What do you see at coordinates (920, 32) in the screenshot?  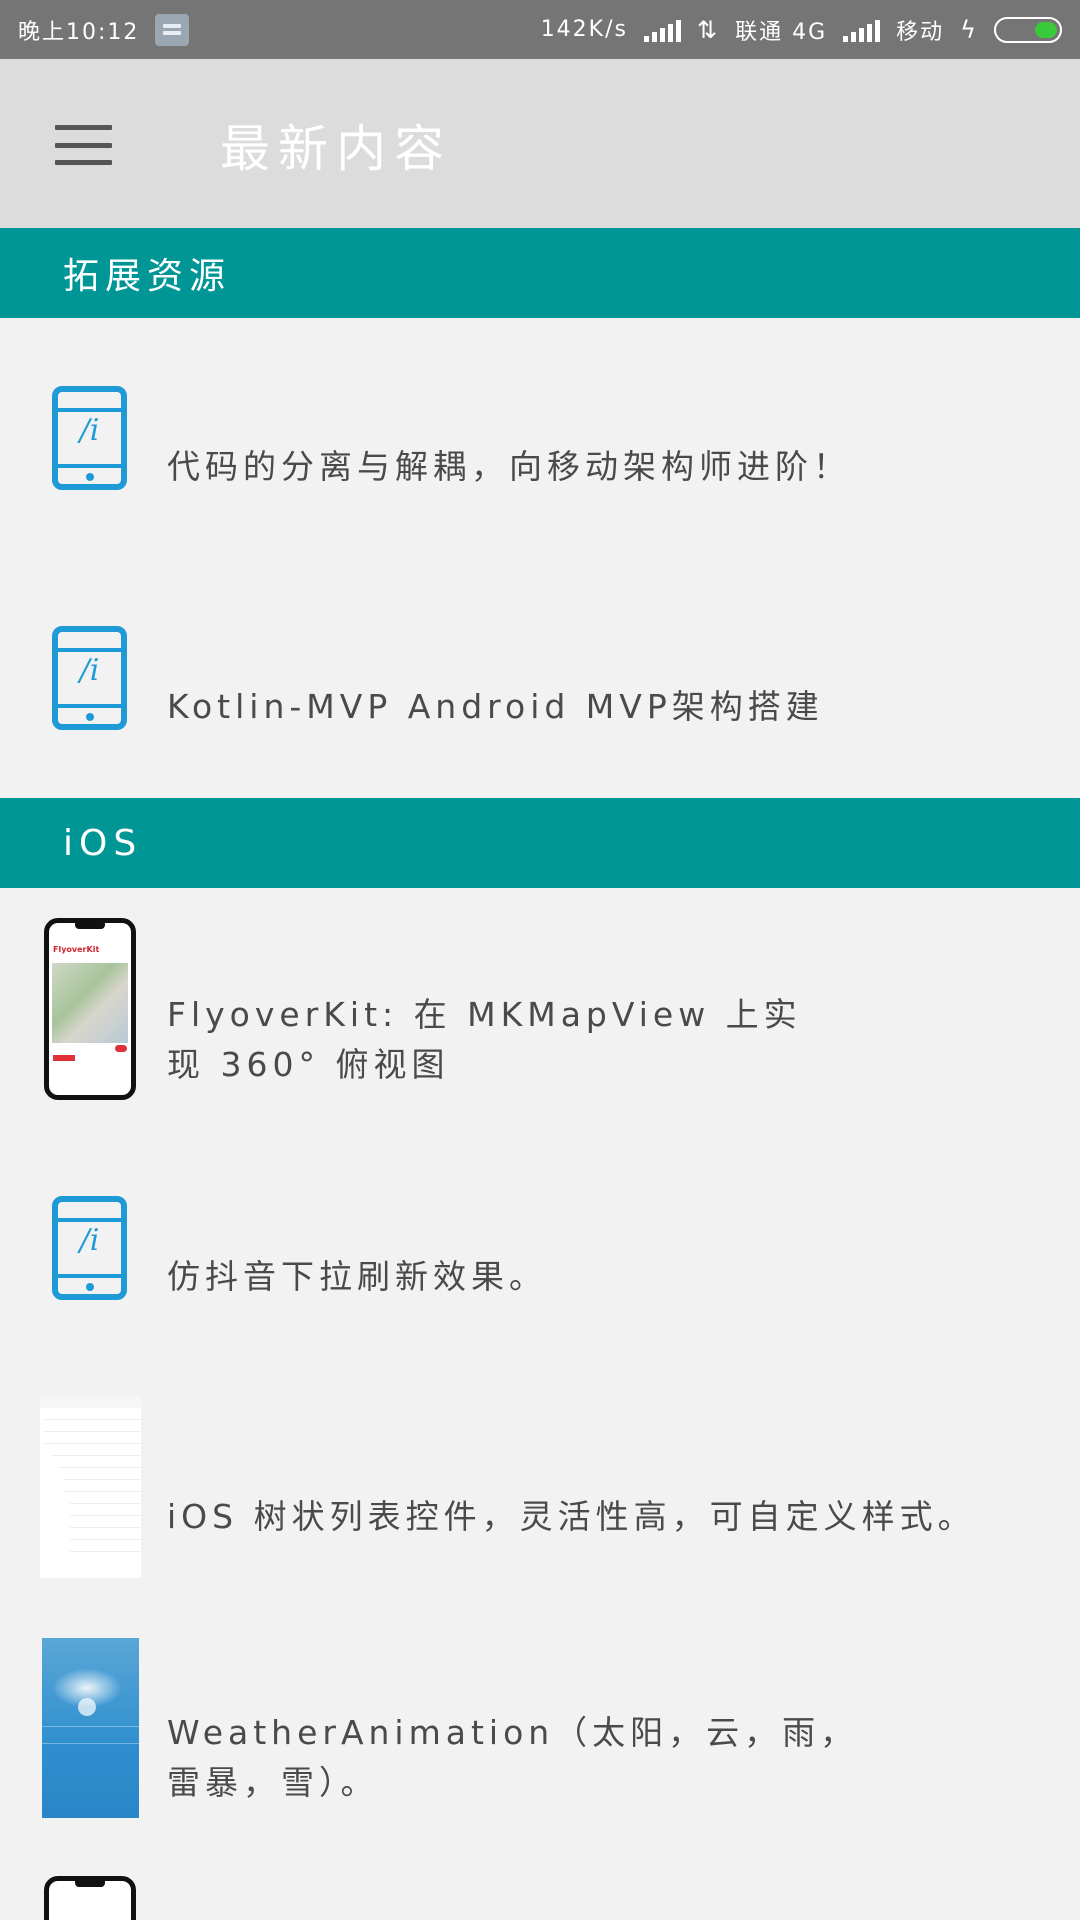 I see `carrier-2: 移动` at bounding box center [920, 32].